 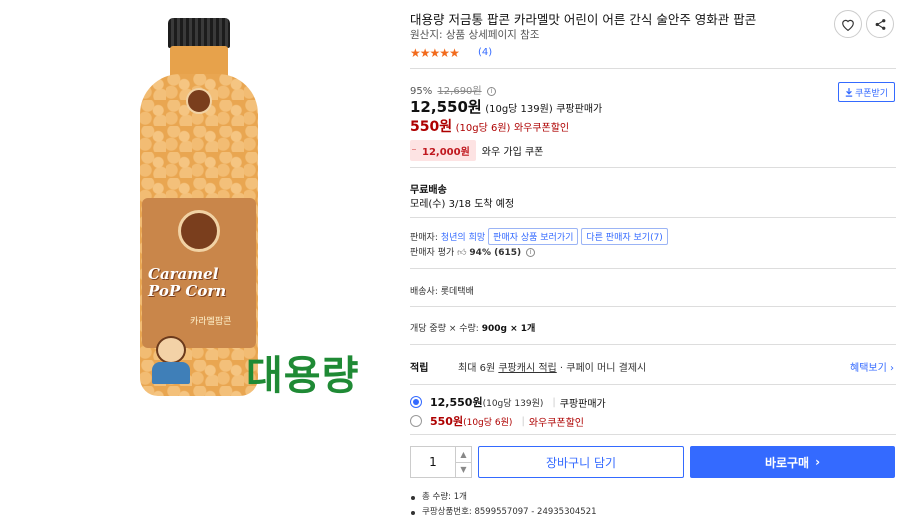 I want to click on wishlist-heart-button, so click(x=848, y=24).